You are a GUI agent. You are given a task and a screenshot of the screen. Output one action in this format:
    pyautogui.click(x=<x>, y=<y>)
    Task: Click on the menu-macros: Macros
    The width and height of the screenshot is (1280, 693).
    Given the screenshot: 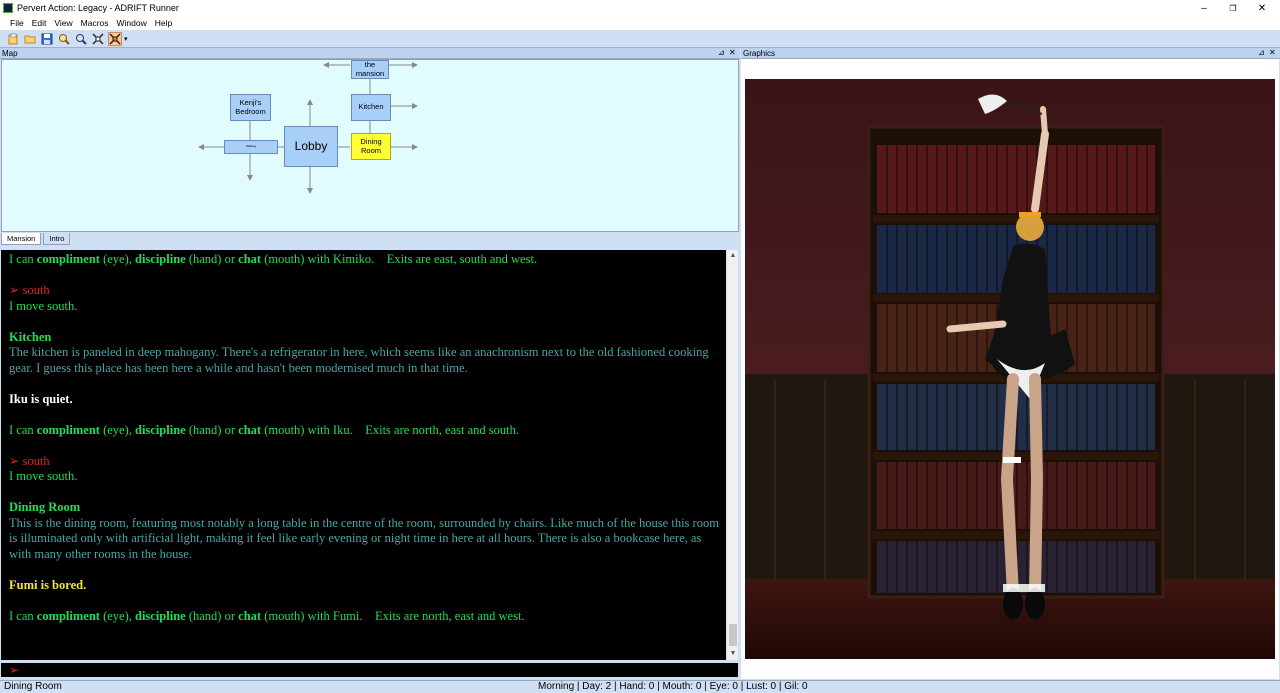 What is the action you would take?
    pyautogui.click(x=95, y=23)
    